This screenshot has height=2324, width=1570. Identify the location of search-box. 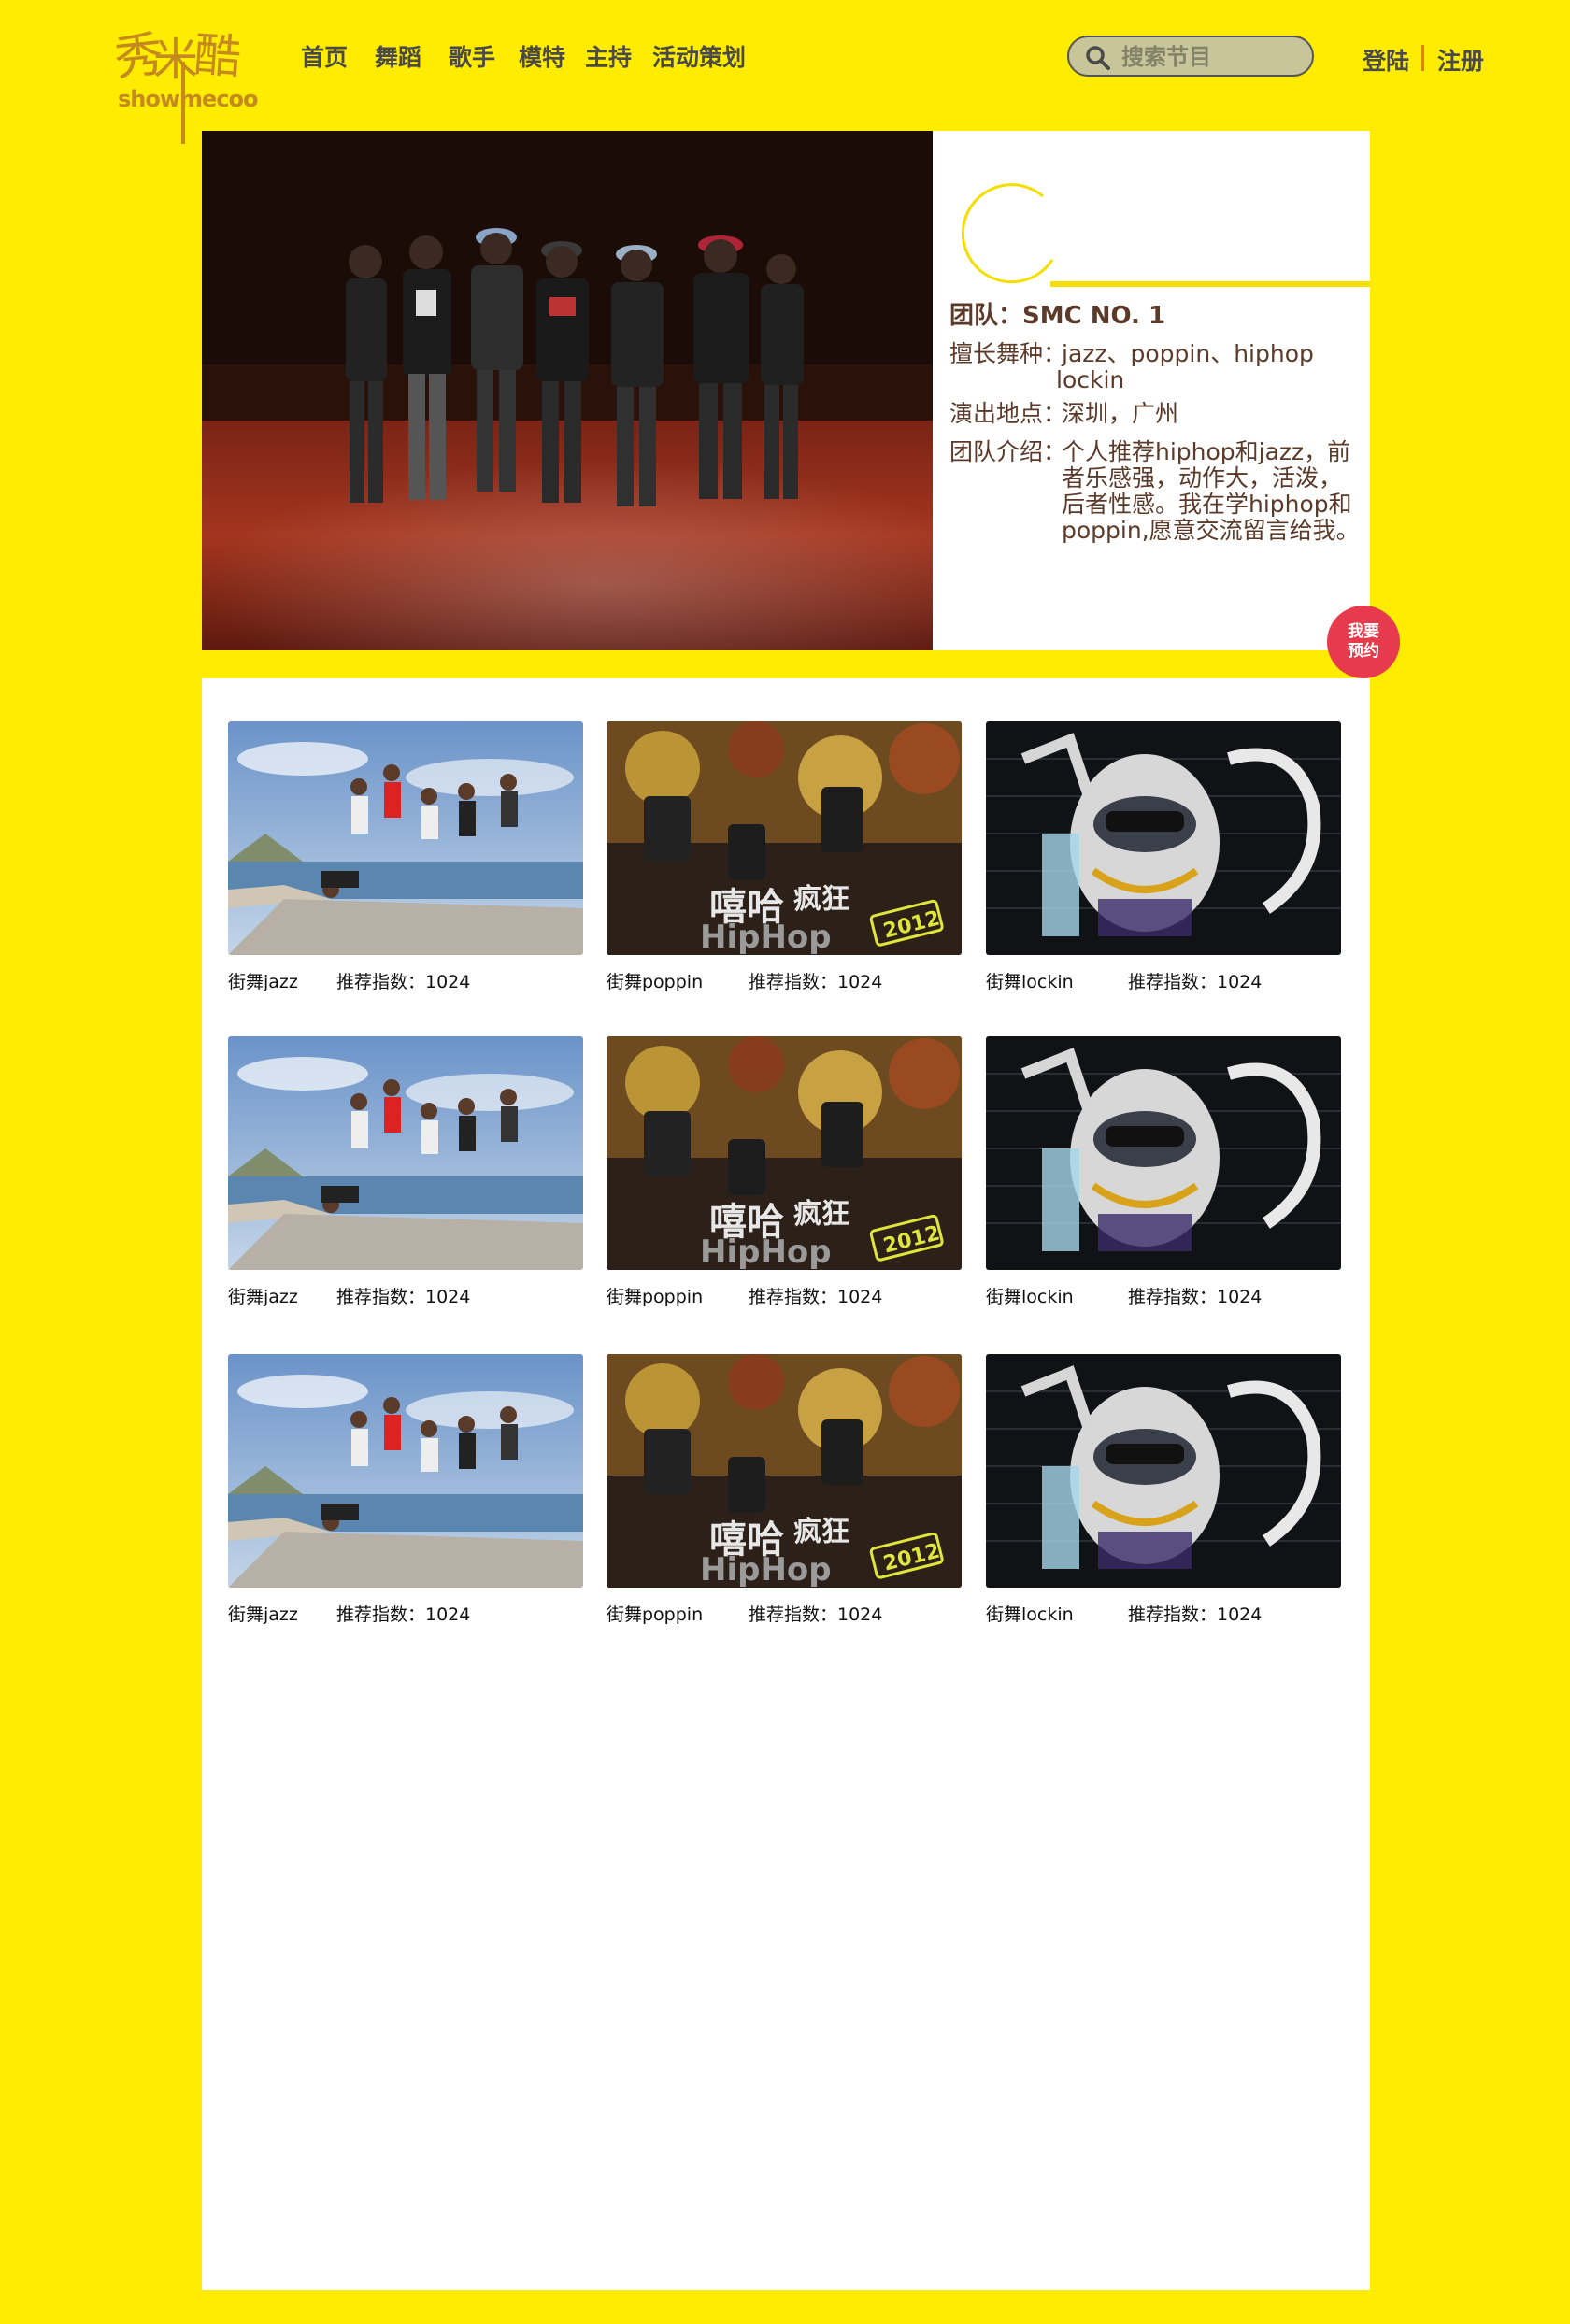
(1190, 56).